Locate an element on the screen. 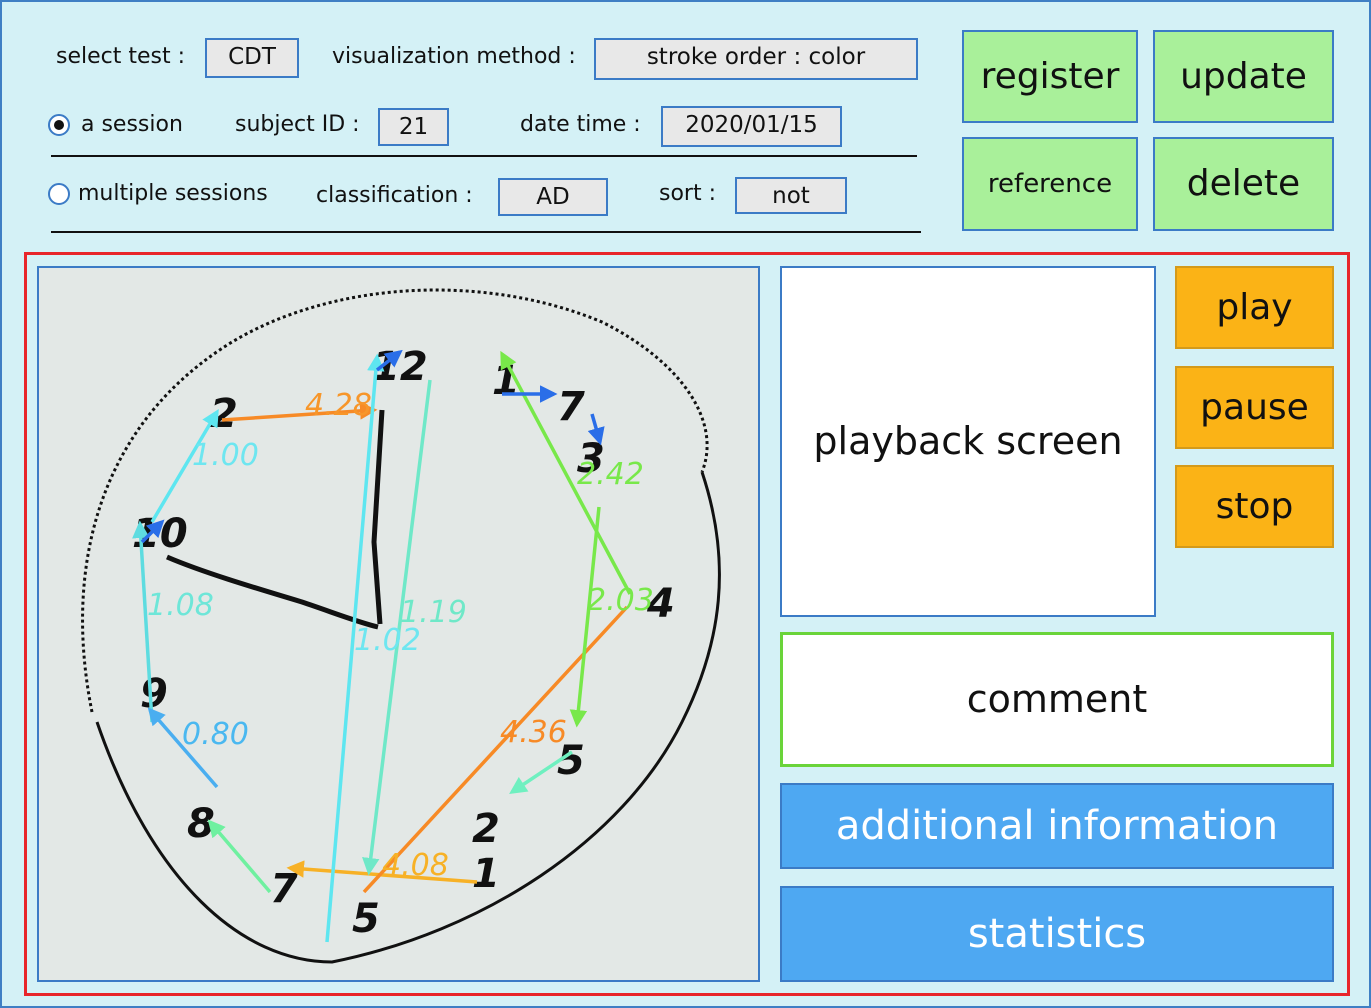 This screenshot has height=1008, width=1371. svg-text: 5 is located at coordinates (366, 919).